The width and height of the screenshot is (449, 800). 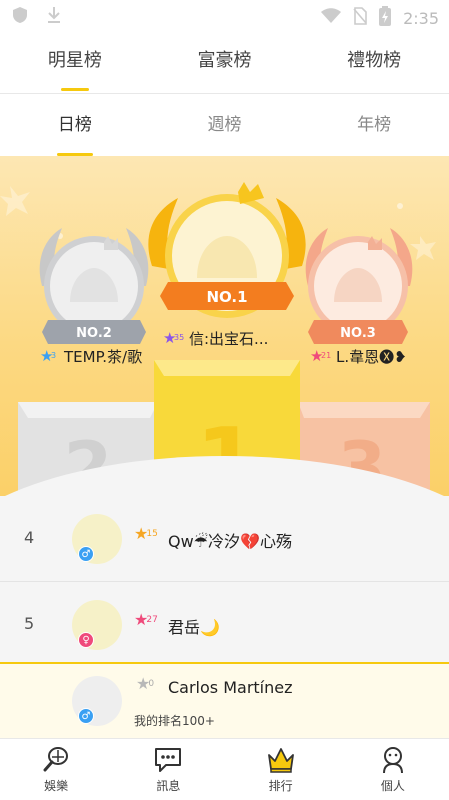 I want to click on chat-icon, so click(x=168, y=760).